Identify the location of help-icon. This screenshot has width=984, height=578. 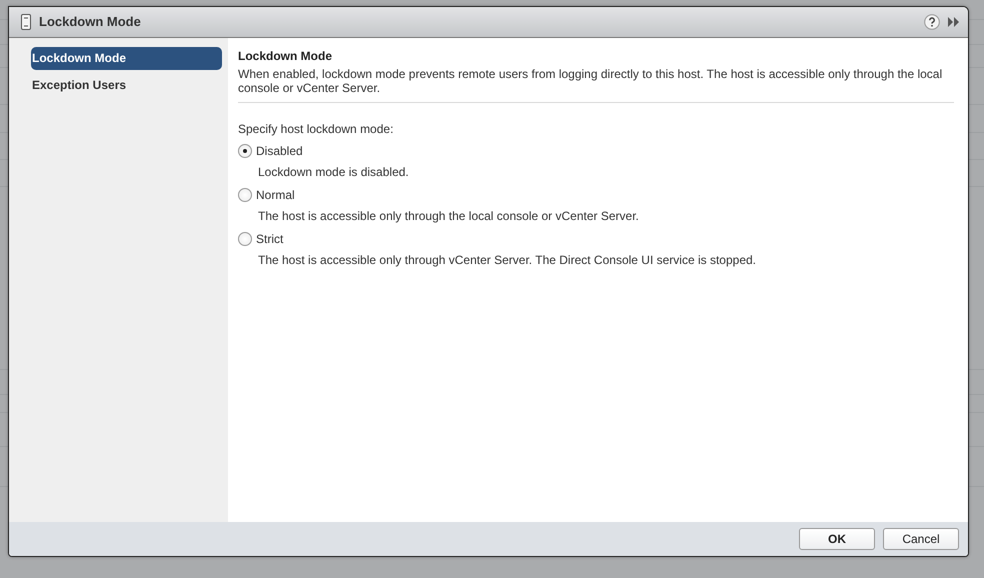
(932, 22).